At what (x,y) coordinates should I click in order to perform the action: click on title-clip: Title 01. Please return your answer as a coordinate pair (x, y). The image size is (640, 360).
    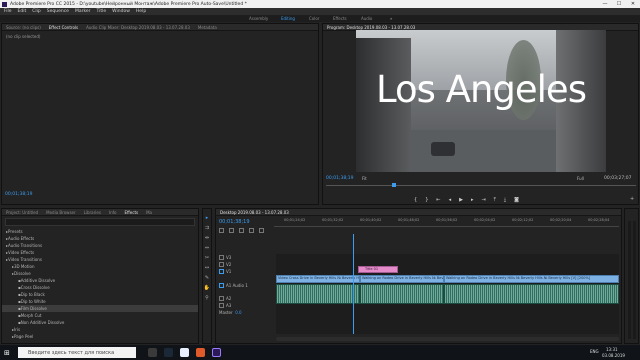
    Looking at the image, I should click on (378, 269).